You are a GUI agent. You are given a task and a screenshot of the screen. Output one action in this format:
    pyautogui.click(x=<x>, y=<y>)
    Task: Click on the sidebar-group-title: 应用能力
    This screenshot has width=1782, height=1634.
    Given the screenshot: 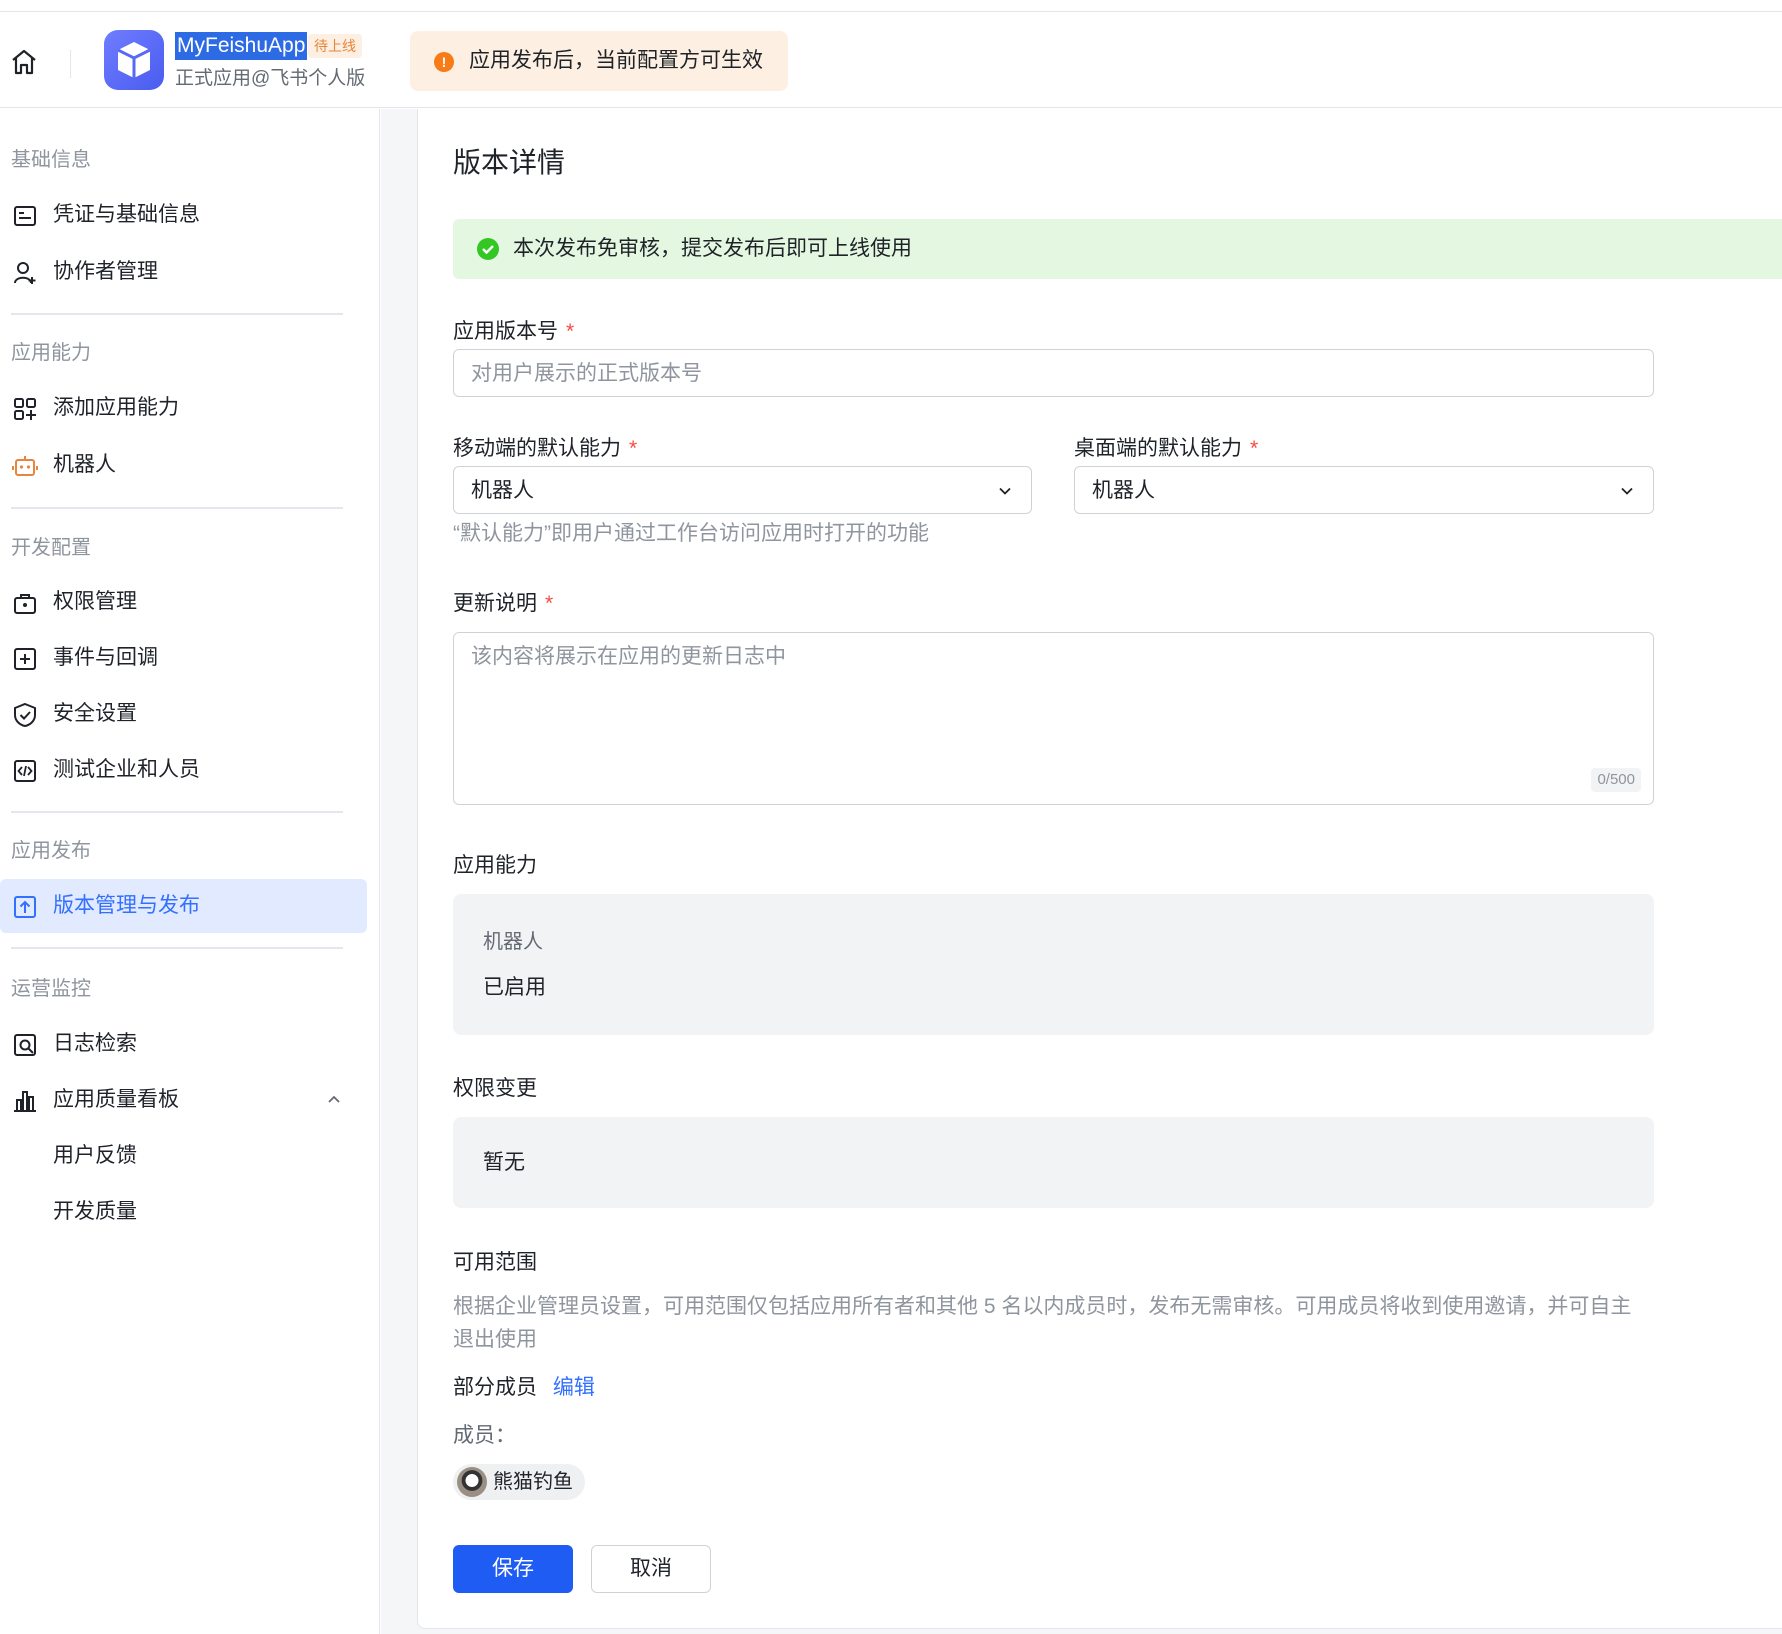 What is the action you would take?
    pyautogui.click(x=51, y=353)
    